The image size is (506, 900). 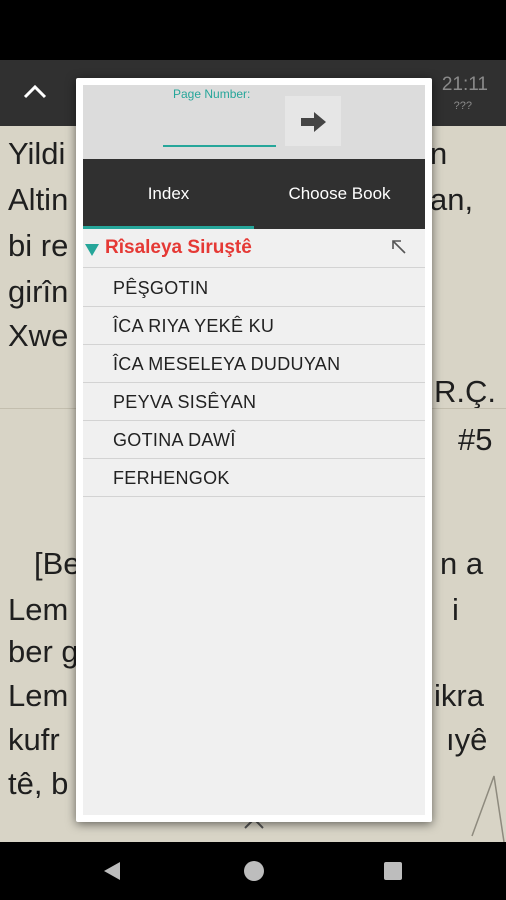 What do you see at coordinates (254, 478) in the screenshot?
I see `list-item: FERHENGOK` at bounding box center [254, 478].